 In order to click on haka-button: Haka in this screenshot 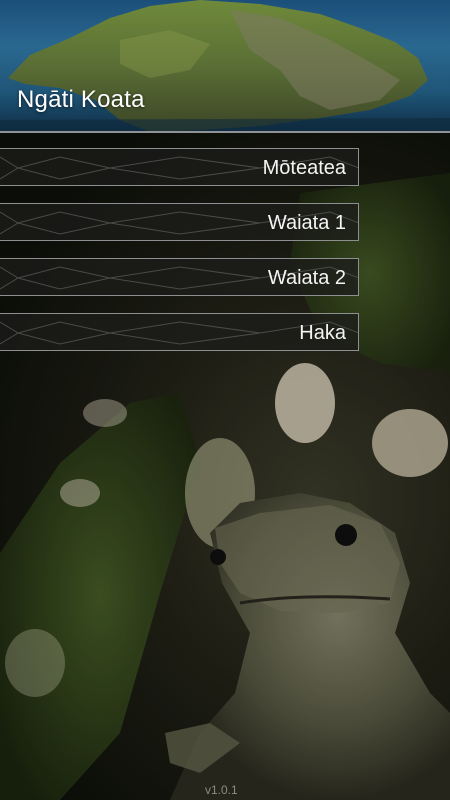, I will do `click(179, 332)`.